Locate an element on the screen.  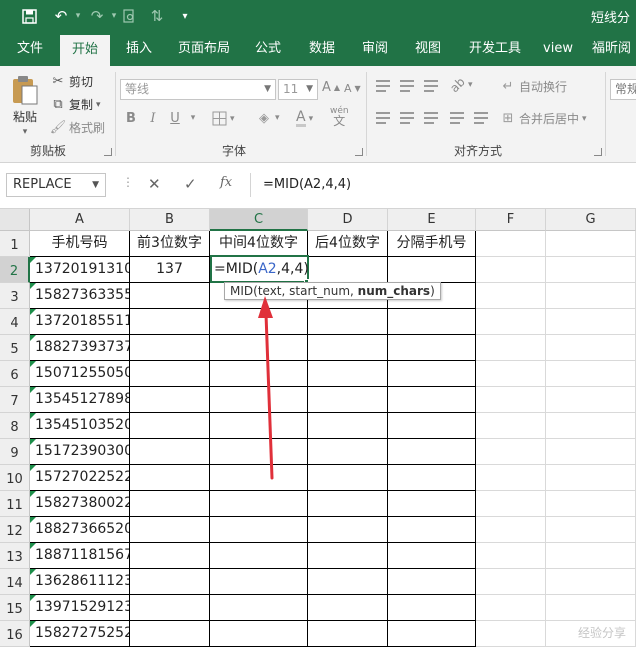
cell-d15 is located at coordinates (348, 608).